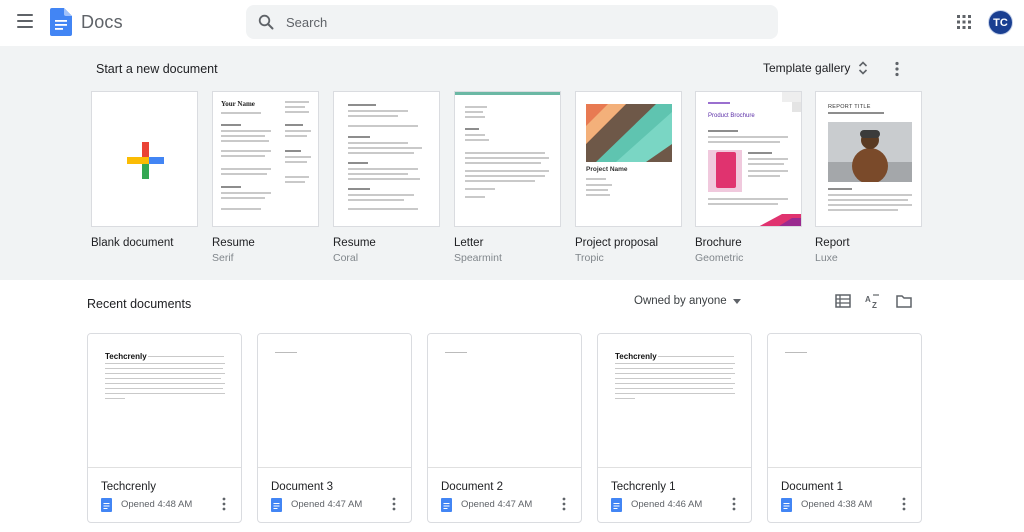  Describe the element at coordinates (478, 258) in the screenshot. I see `template-subtitle: Spearmint` at that location.